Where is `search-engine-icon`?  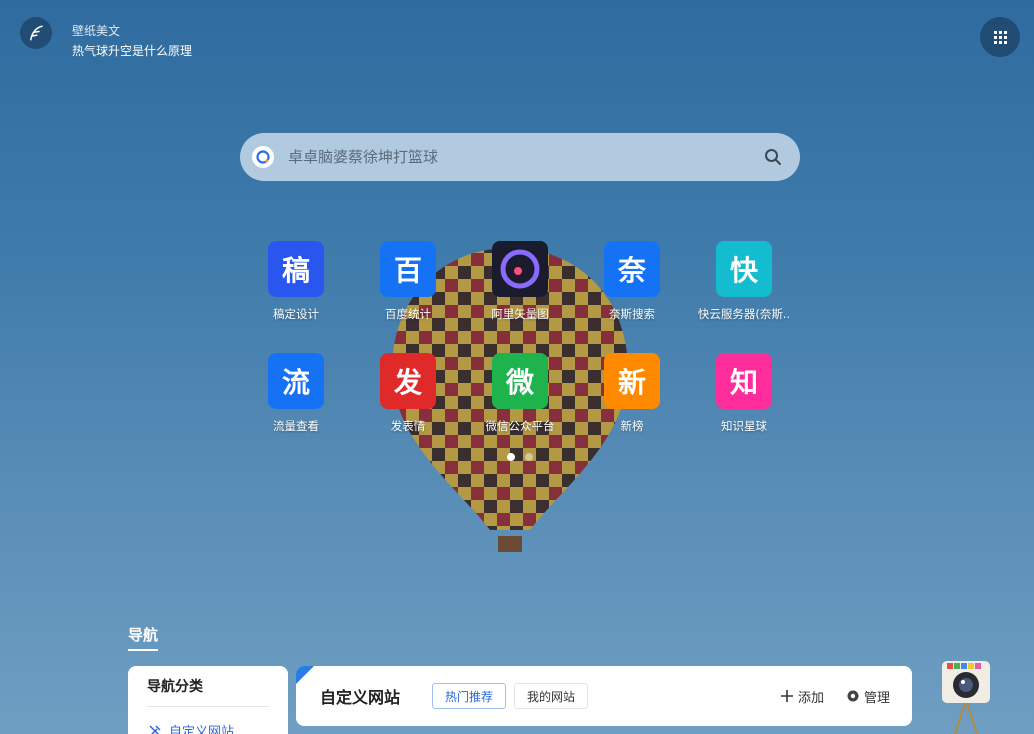 search-engine-icon is located at coordinates (263, 157).